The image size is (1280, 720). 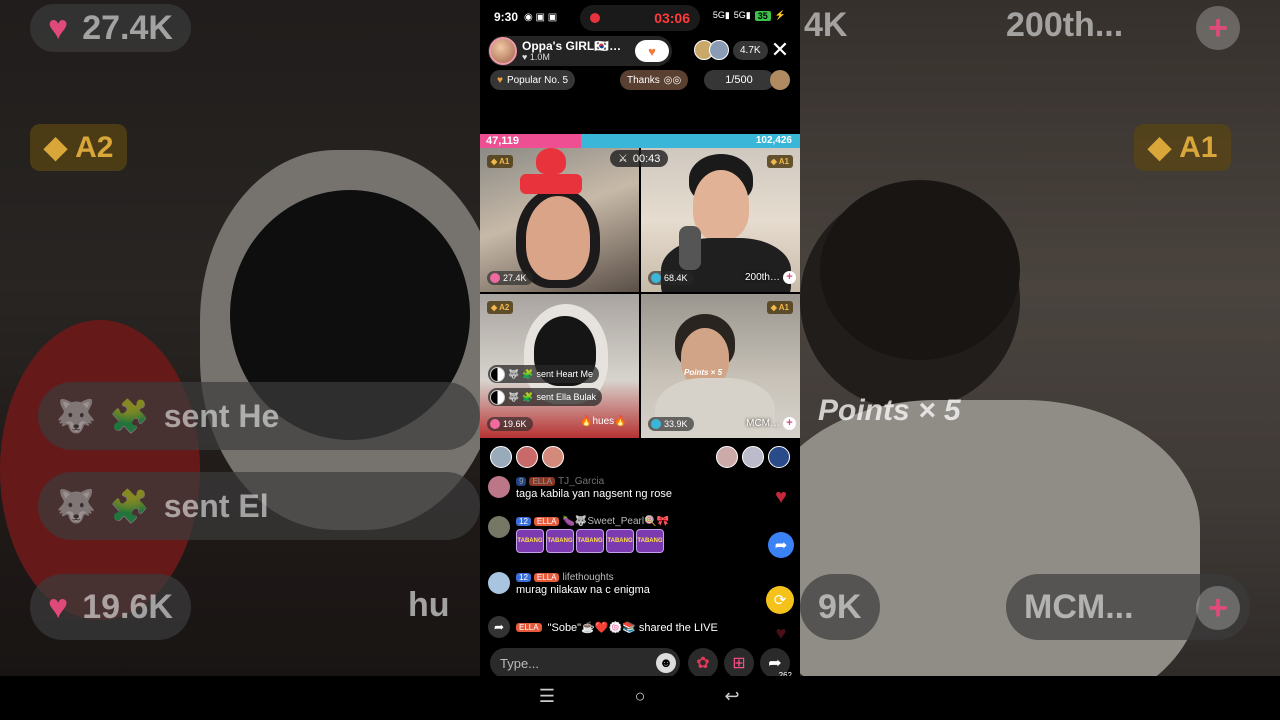 What do you see at coordinates (750, 50) in the screenshot?
I see `viewer-count: 4.7K` at bounding box center [750, 50].